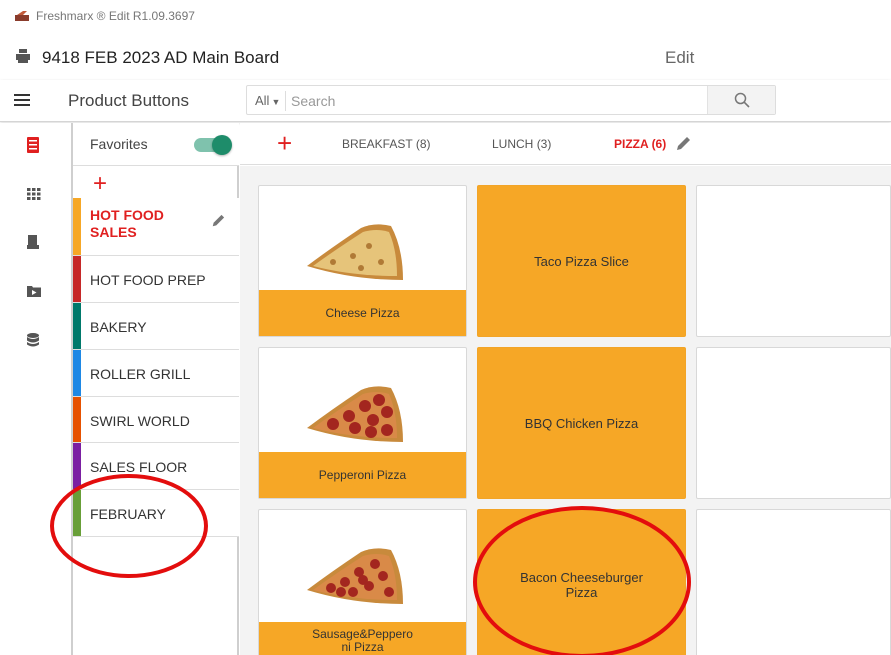 This screenshot has width=891, height=655. I want to click on category-item: SALES FLOOR, so click(156, 466).